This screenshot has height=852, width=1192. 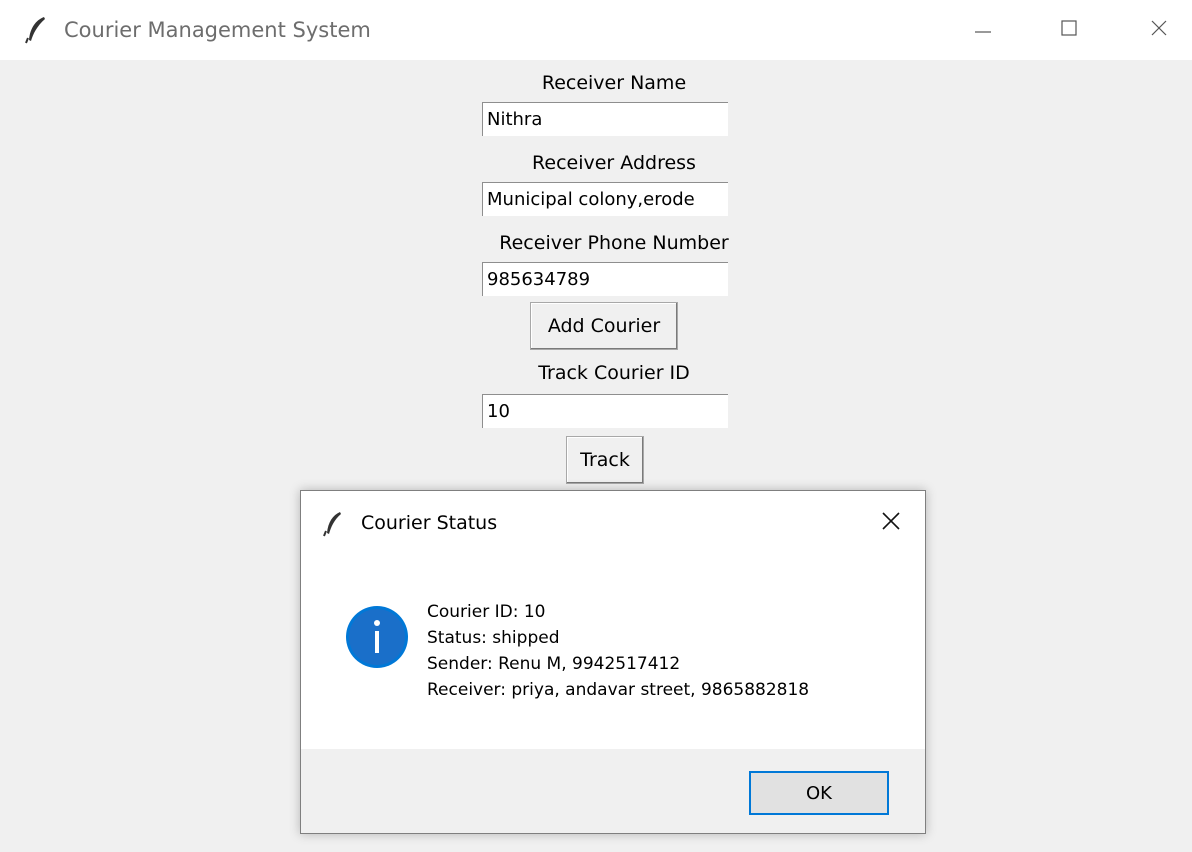 I want to click on receiver-address-input, so click(x=605, y=199).